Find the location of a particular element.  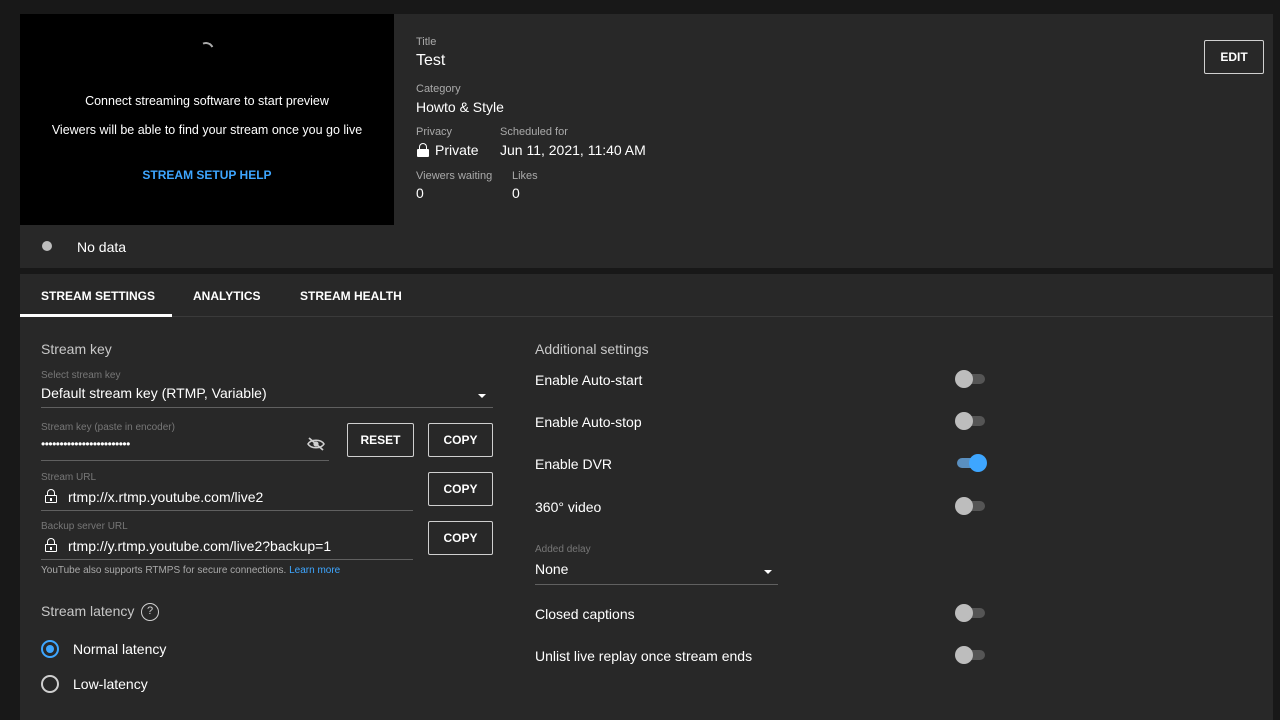

stream-setup-help-link: STREAM SETUP HELP is located at coordinates (207, 175).